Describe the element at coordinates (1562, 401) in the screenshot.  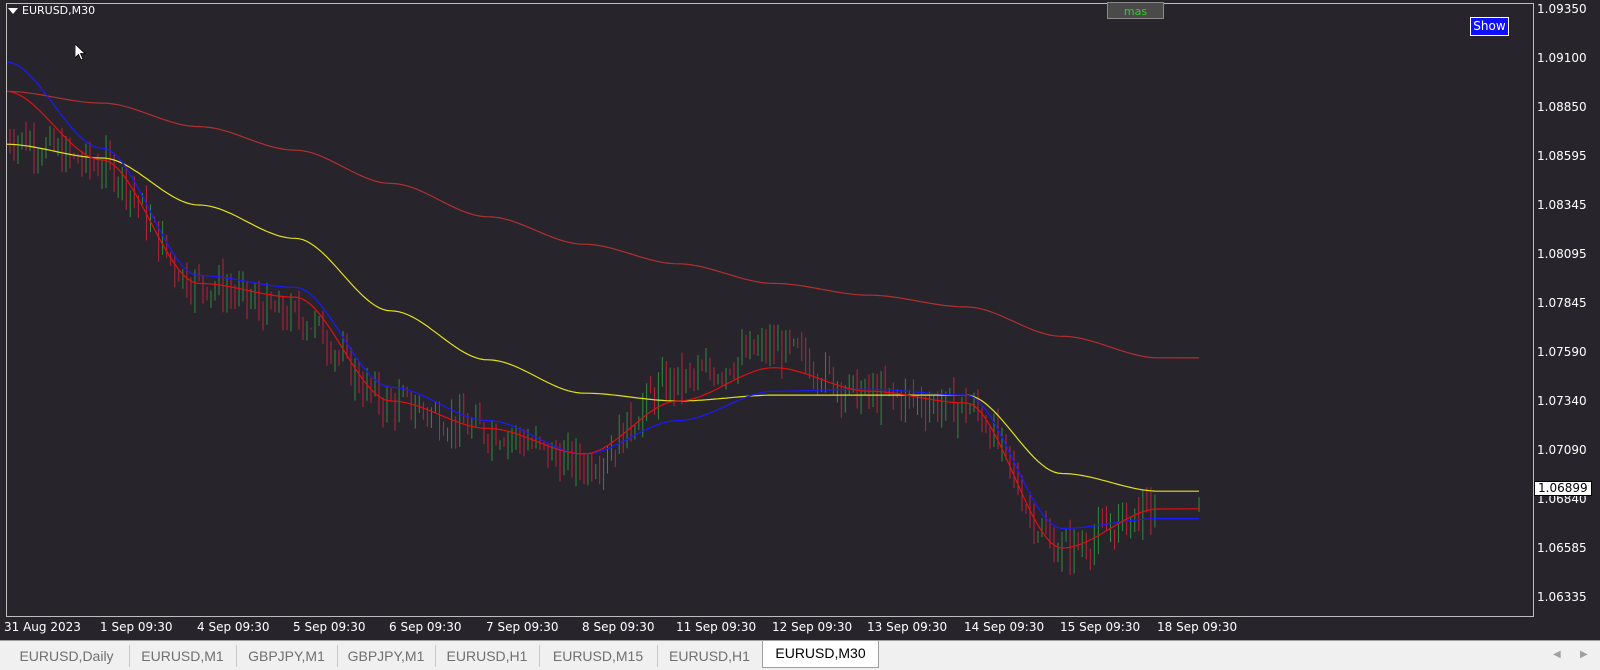
I see `price-axis-label: 1.07340` at that location.